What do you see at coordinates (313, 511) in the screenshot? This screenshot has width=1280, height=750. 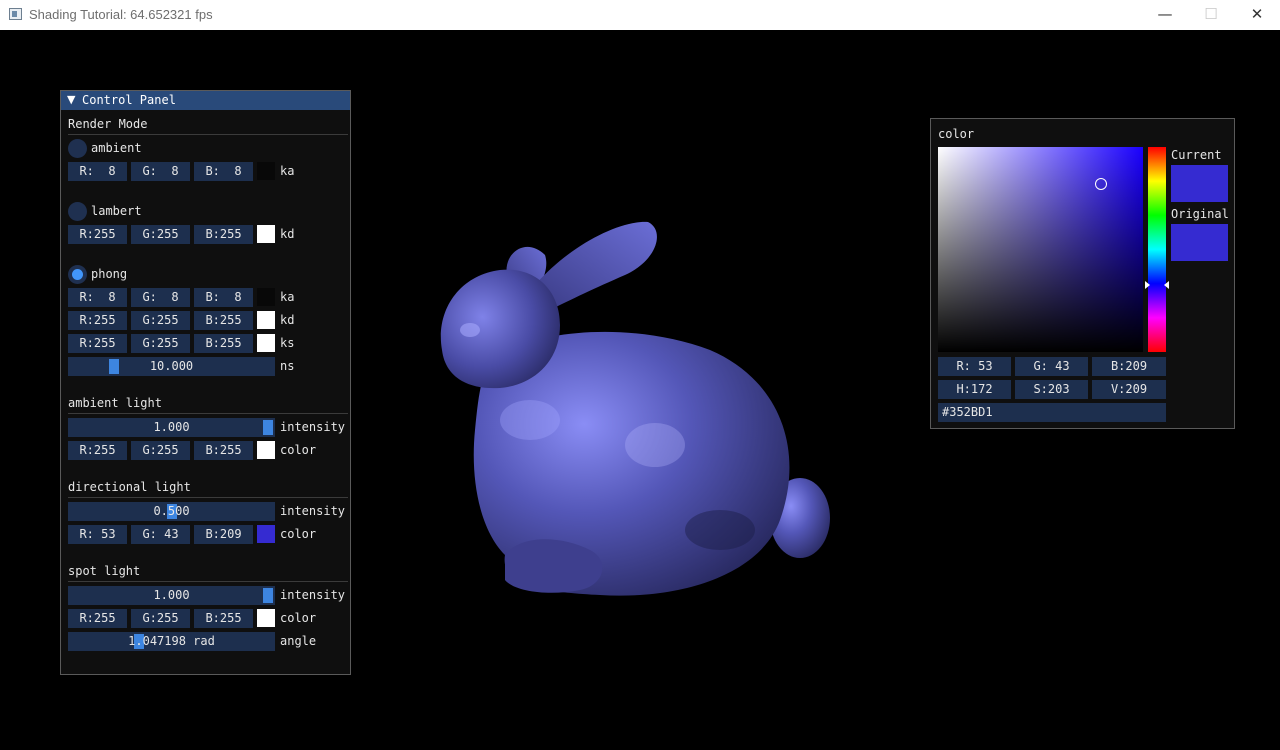 I see `directional-light-intensity-label: intensity` at bounding box center [313, 511].